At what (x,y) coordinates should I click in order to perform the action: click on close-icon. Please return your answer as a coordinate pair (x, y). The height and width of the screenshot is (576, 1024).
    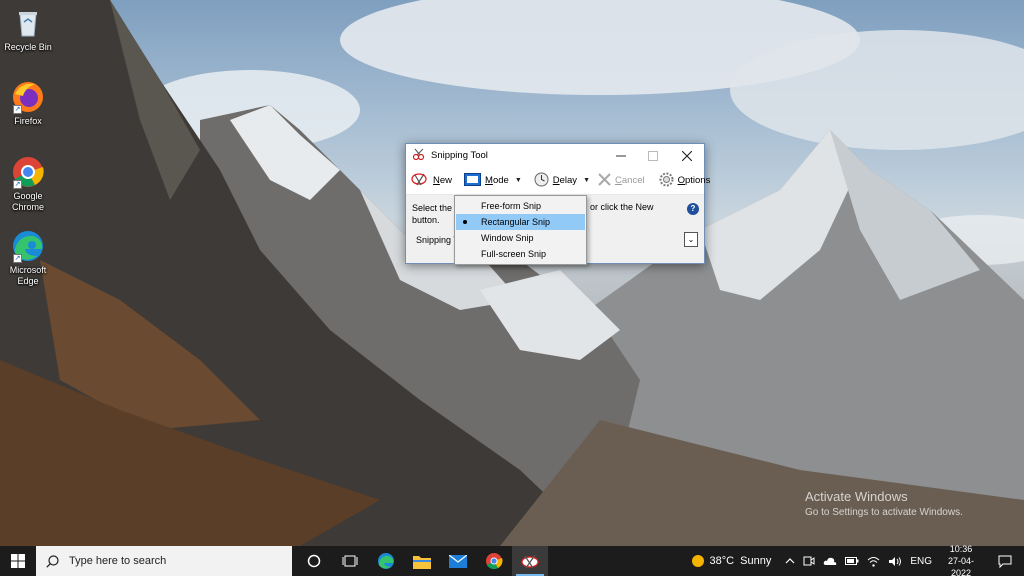
    Looking at the image, I should click on (687, 155).